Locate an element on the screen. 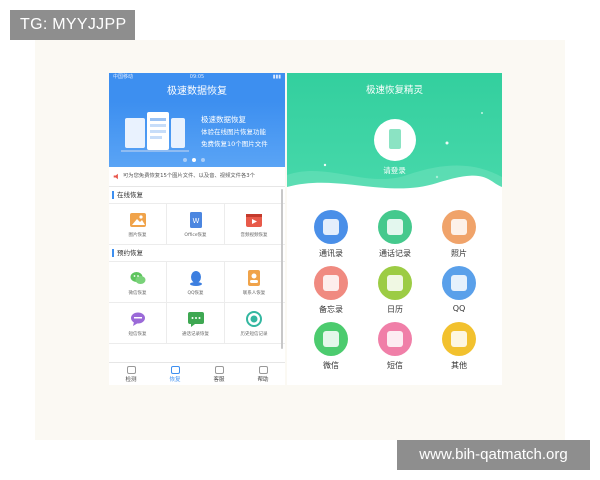 This screenshot has height=480, width=600. online-recovery-grid: 图片恢复 W Office恢复 音频视频恢复 is located at coordinates (197, 224).